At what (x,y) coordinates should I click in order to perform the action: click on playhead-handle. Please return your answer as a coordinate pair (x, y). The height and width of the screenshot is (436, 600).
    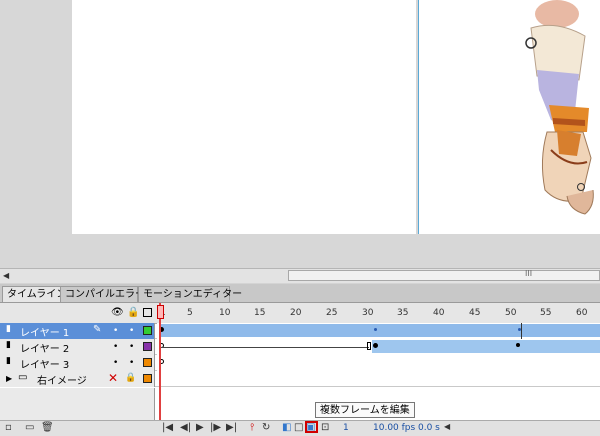
    Looking at the image, I should click on (160, 312).